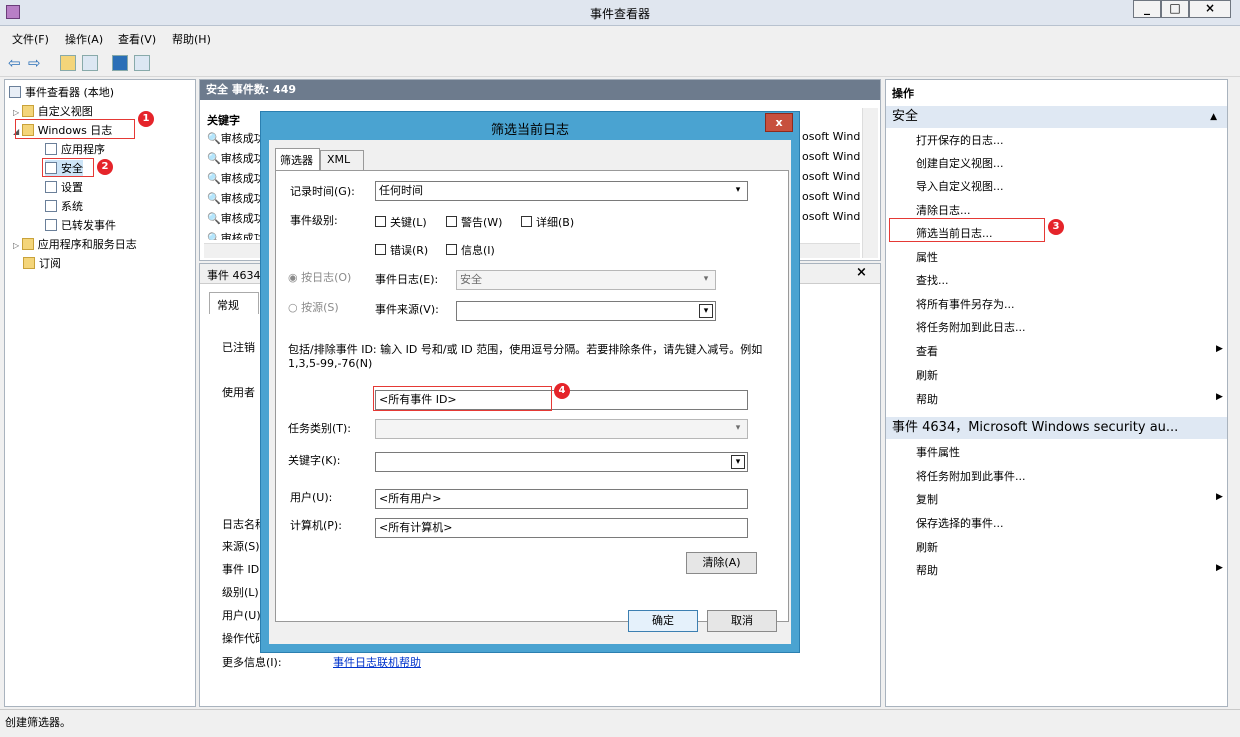 This screenshot has height=737, width=1240. What do you see at coordinates (42, 263) in the screenshot?
I see `tree-subscriptions: 订阅` at bounding box center [42, 263].